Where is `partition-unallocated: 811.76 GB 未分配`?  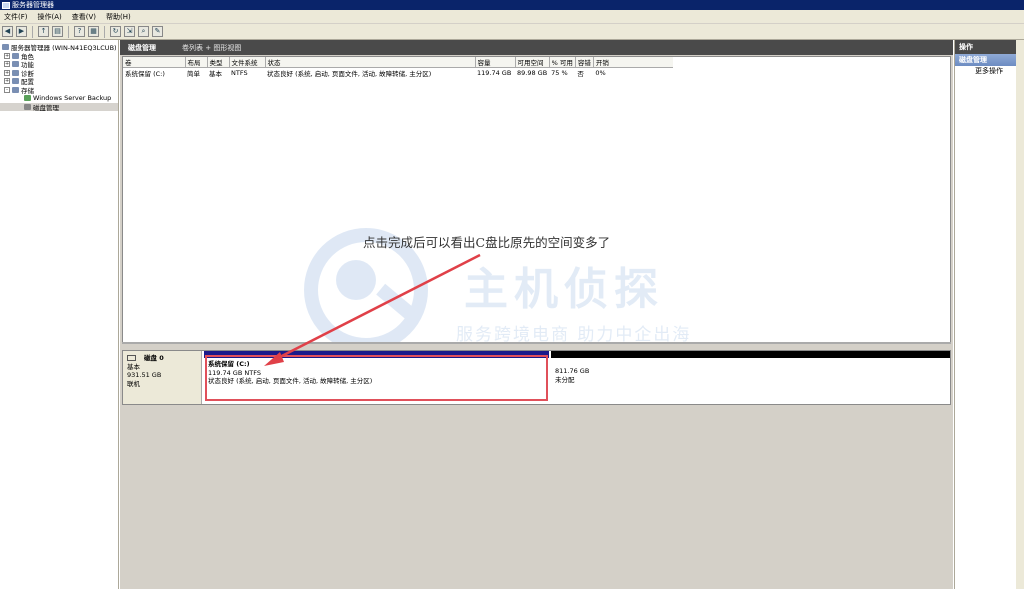
partition-unallocated: 811.76 GB 未分配 is located at coordinates (750, 377).